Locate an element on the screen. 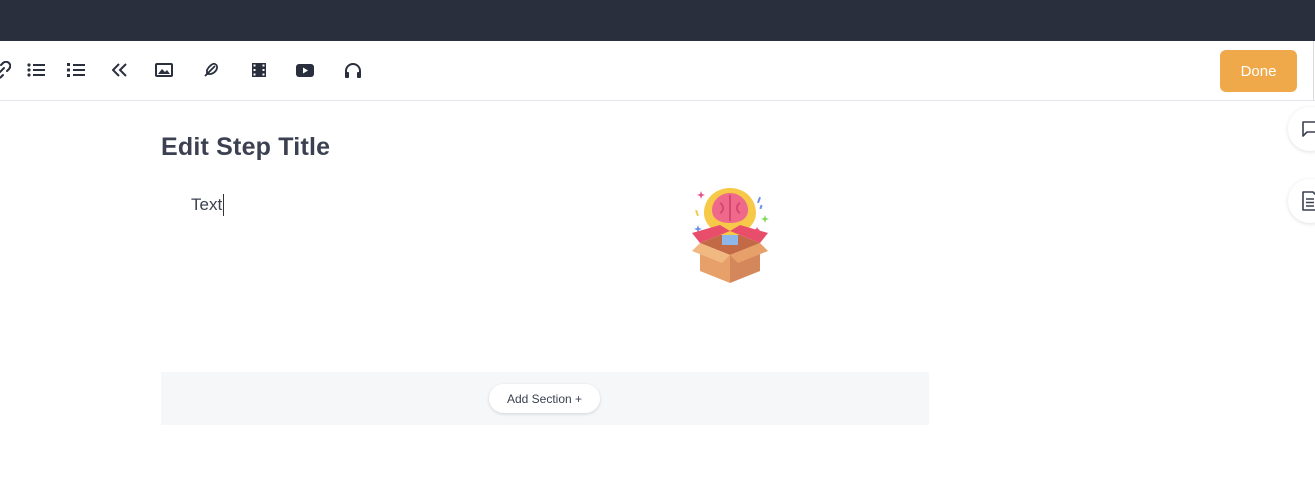 Image resolution: width=1315 pixels, height=482 pixels. done-button: Done is located at coordinates (1258, 71).